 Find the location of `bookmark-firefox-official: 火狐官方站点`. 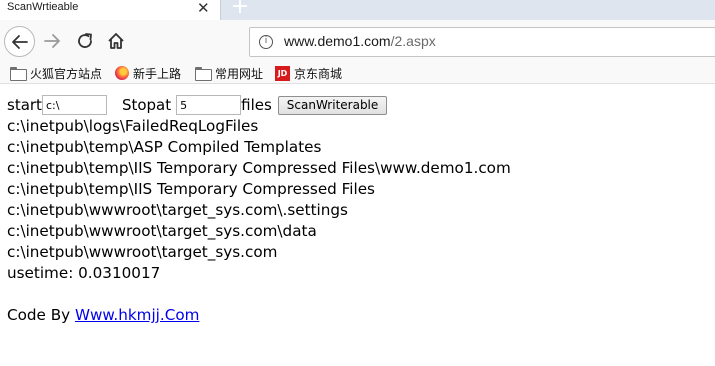

bookmark-firefox-official: 火狐官方站点 is located at coordinates (56, 73).